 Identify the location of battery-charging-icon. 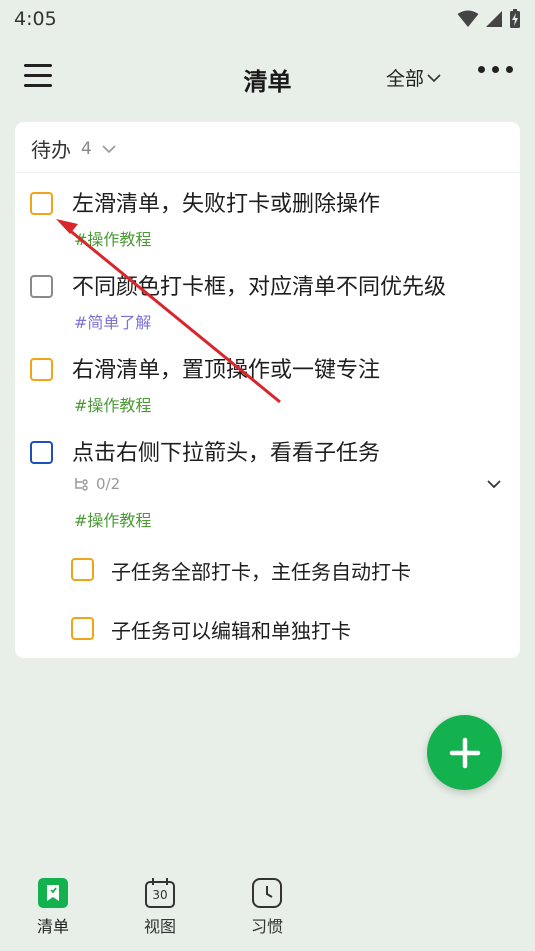
(515, 18).